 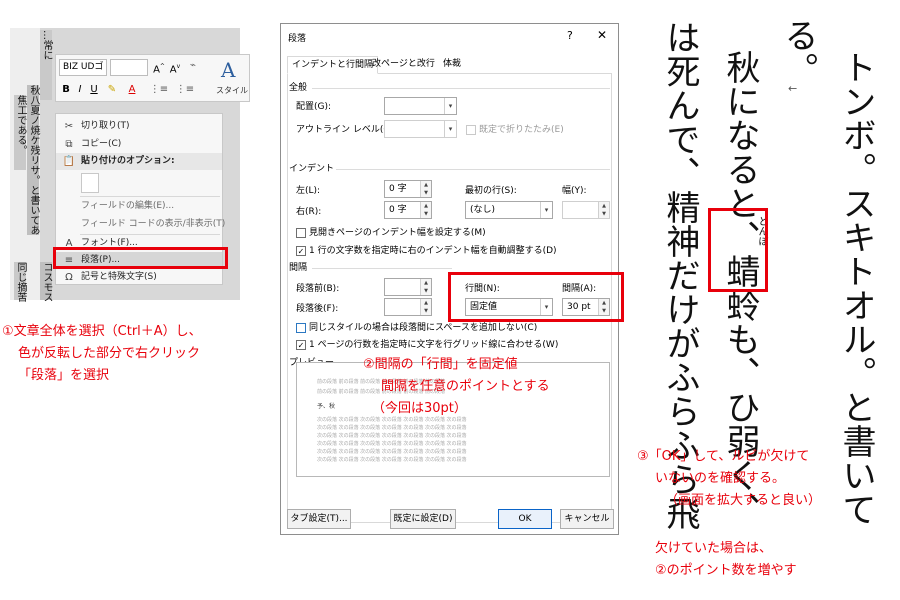 What do you see at coordinates (483, 210) in the screenshot?
I see `first-line-value: (なし)` at bounding box center [483, 210].